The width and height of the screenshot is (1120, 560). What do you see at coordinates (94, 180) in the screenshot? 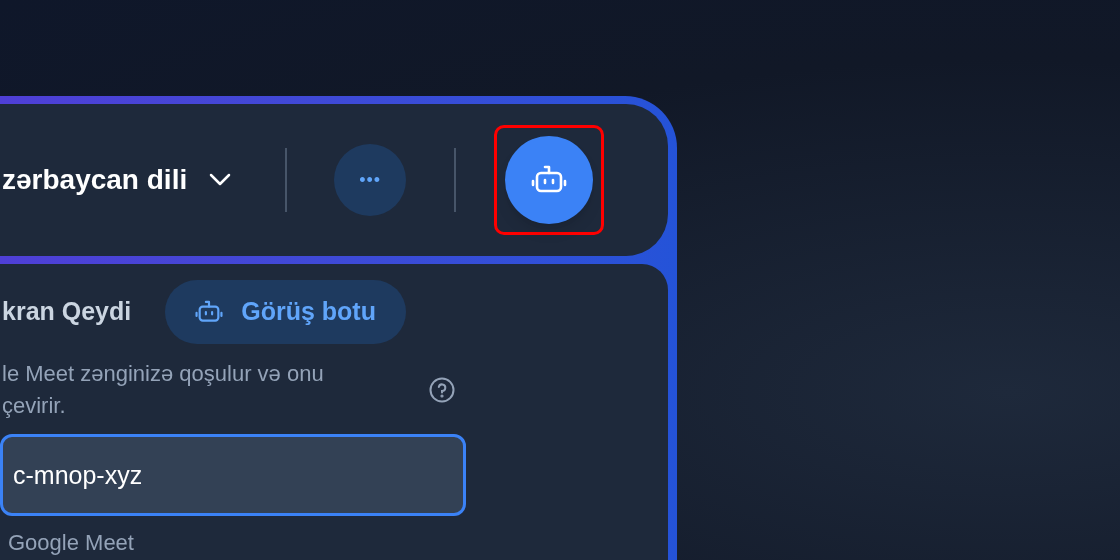
I see `language-label: zərbaycan dili` at bounding box center [94, 180].